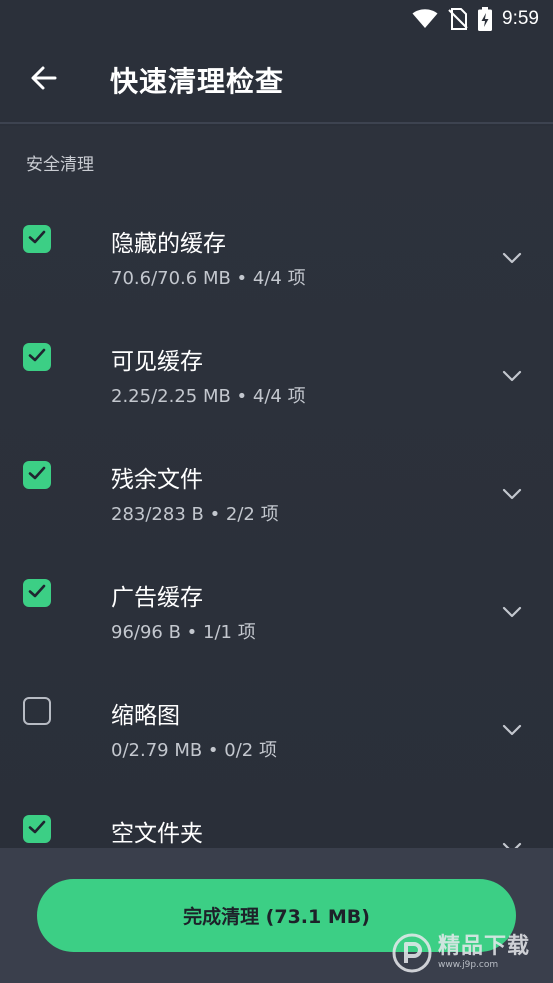  I want to click on item-detail: 2.25/2.25 MB • 4/4 项, so click(208, 396).